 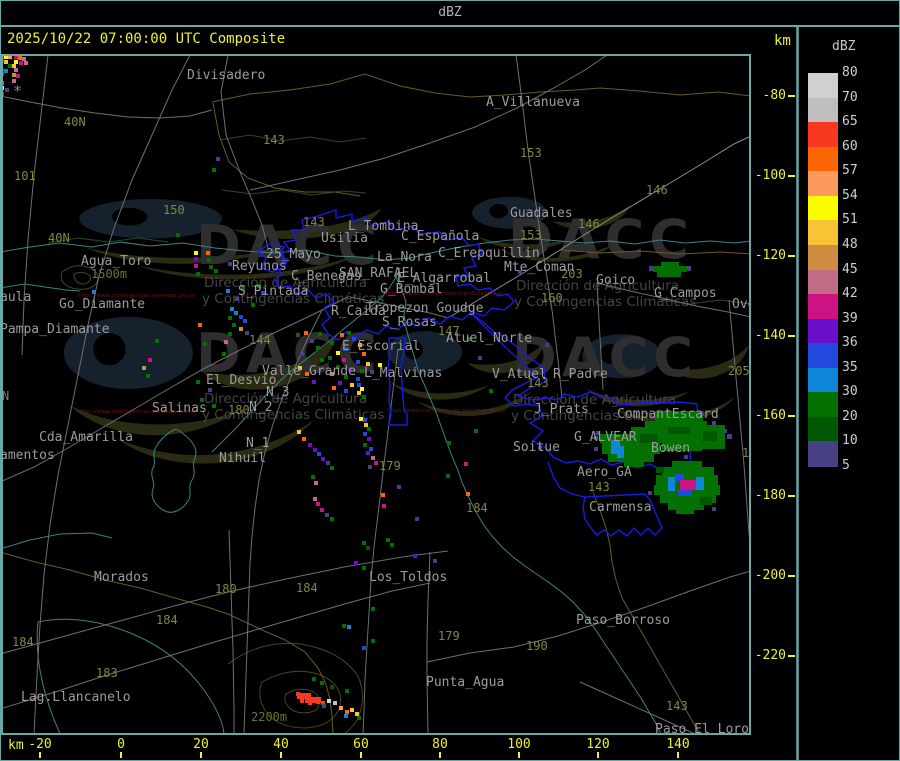 What do you see at coordinates (403, 373) in the screenshot?
I see `place-label: L_Malvinas` at bounding box center [403, 373].